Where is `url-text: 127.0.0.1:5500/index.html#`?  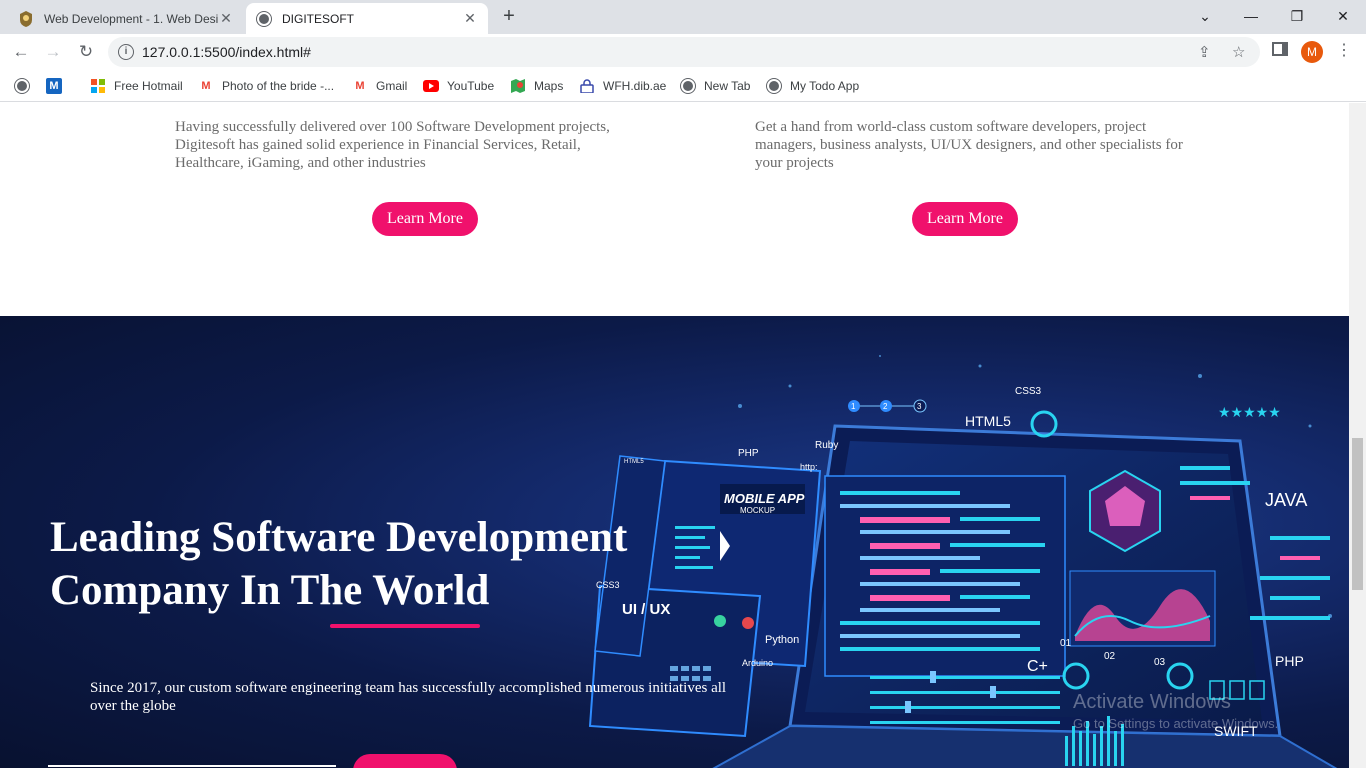 url-text: 127.0.0.1:5500/index.html# is located at coordinates (226, 52).